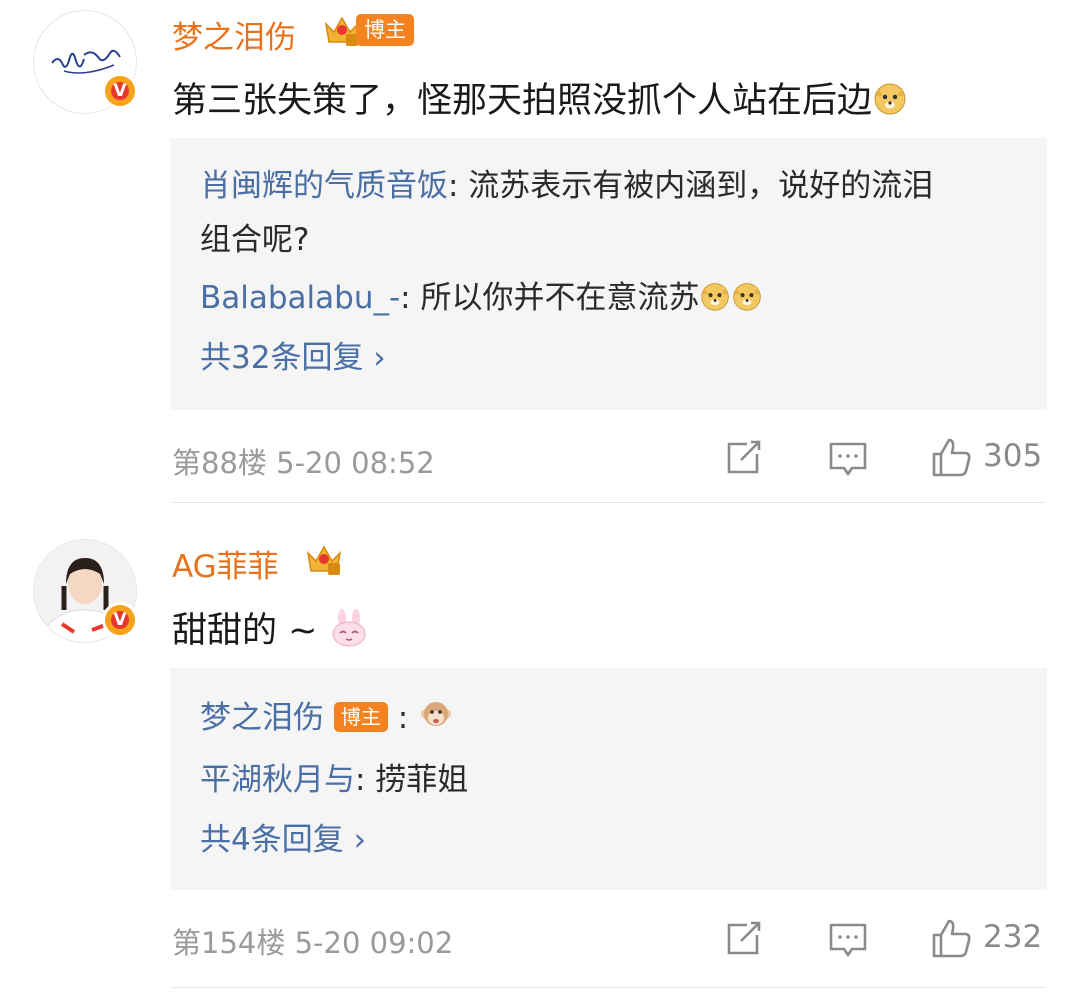  I want to click on reply-item: 梦之泪伤 博主 :, so click(327, 717).